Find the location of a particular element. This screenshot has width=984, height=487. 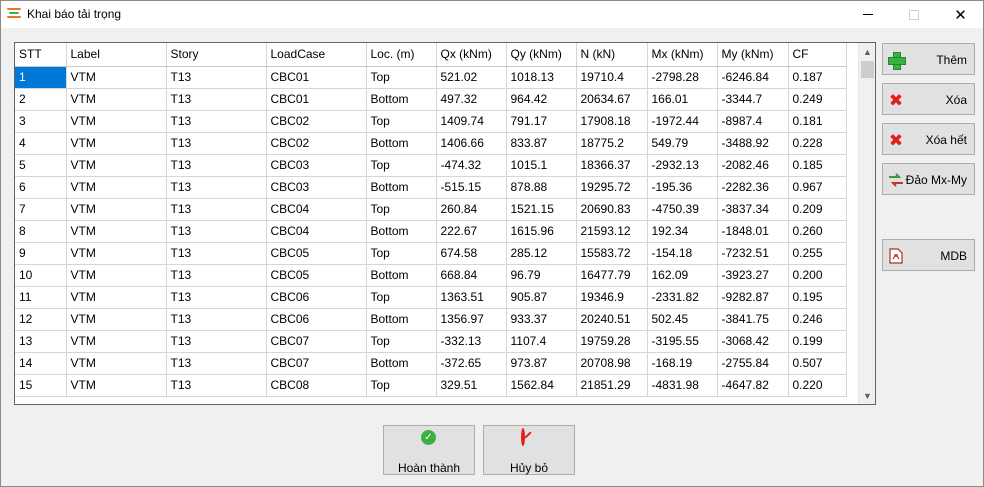

table-cell: -4831.98 is located at coordinates (682, 385).